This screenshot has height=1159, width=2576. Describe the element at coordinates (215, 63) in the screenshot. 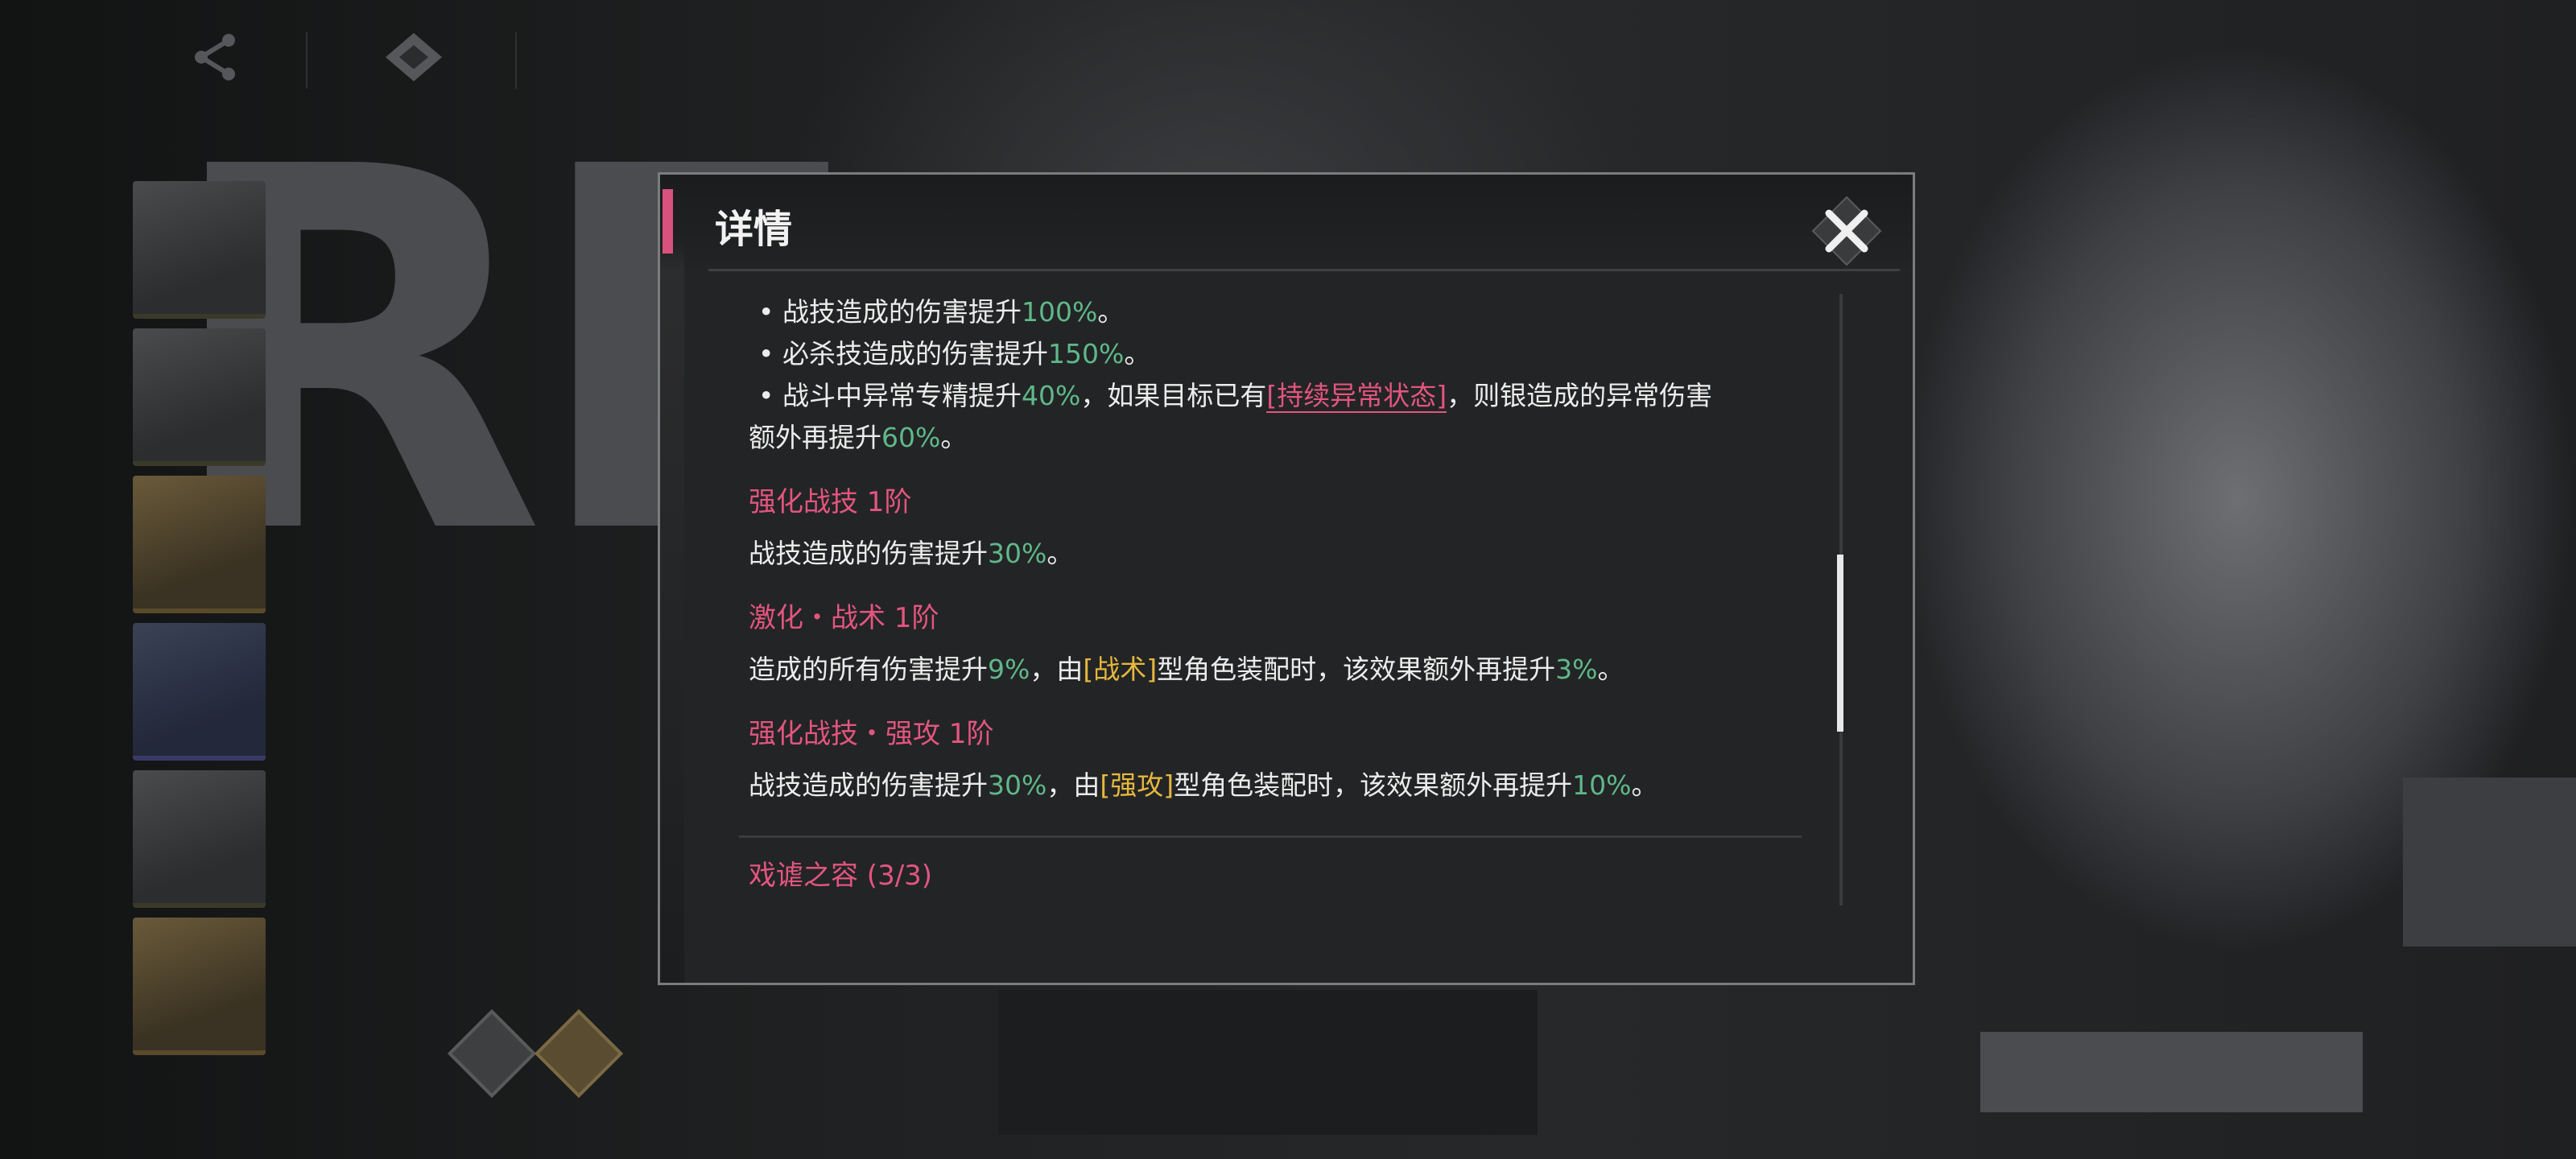

I see `share-icon` at that location.